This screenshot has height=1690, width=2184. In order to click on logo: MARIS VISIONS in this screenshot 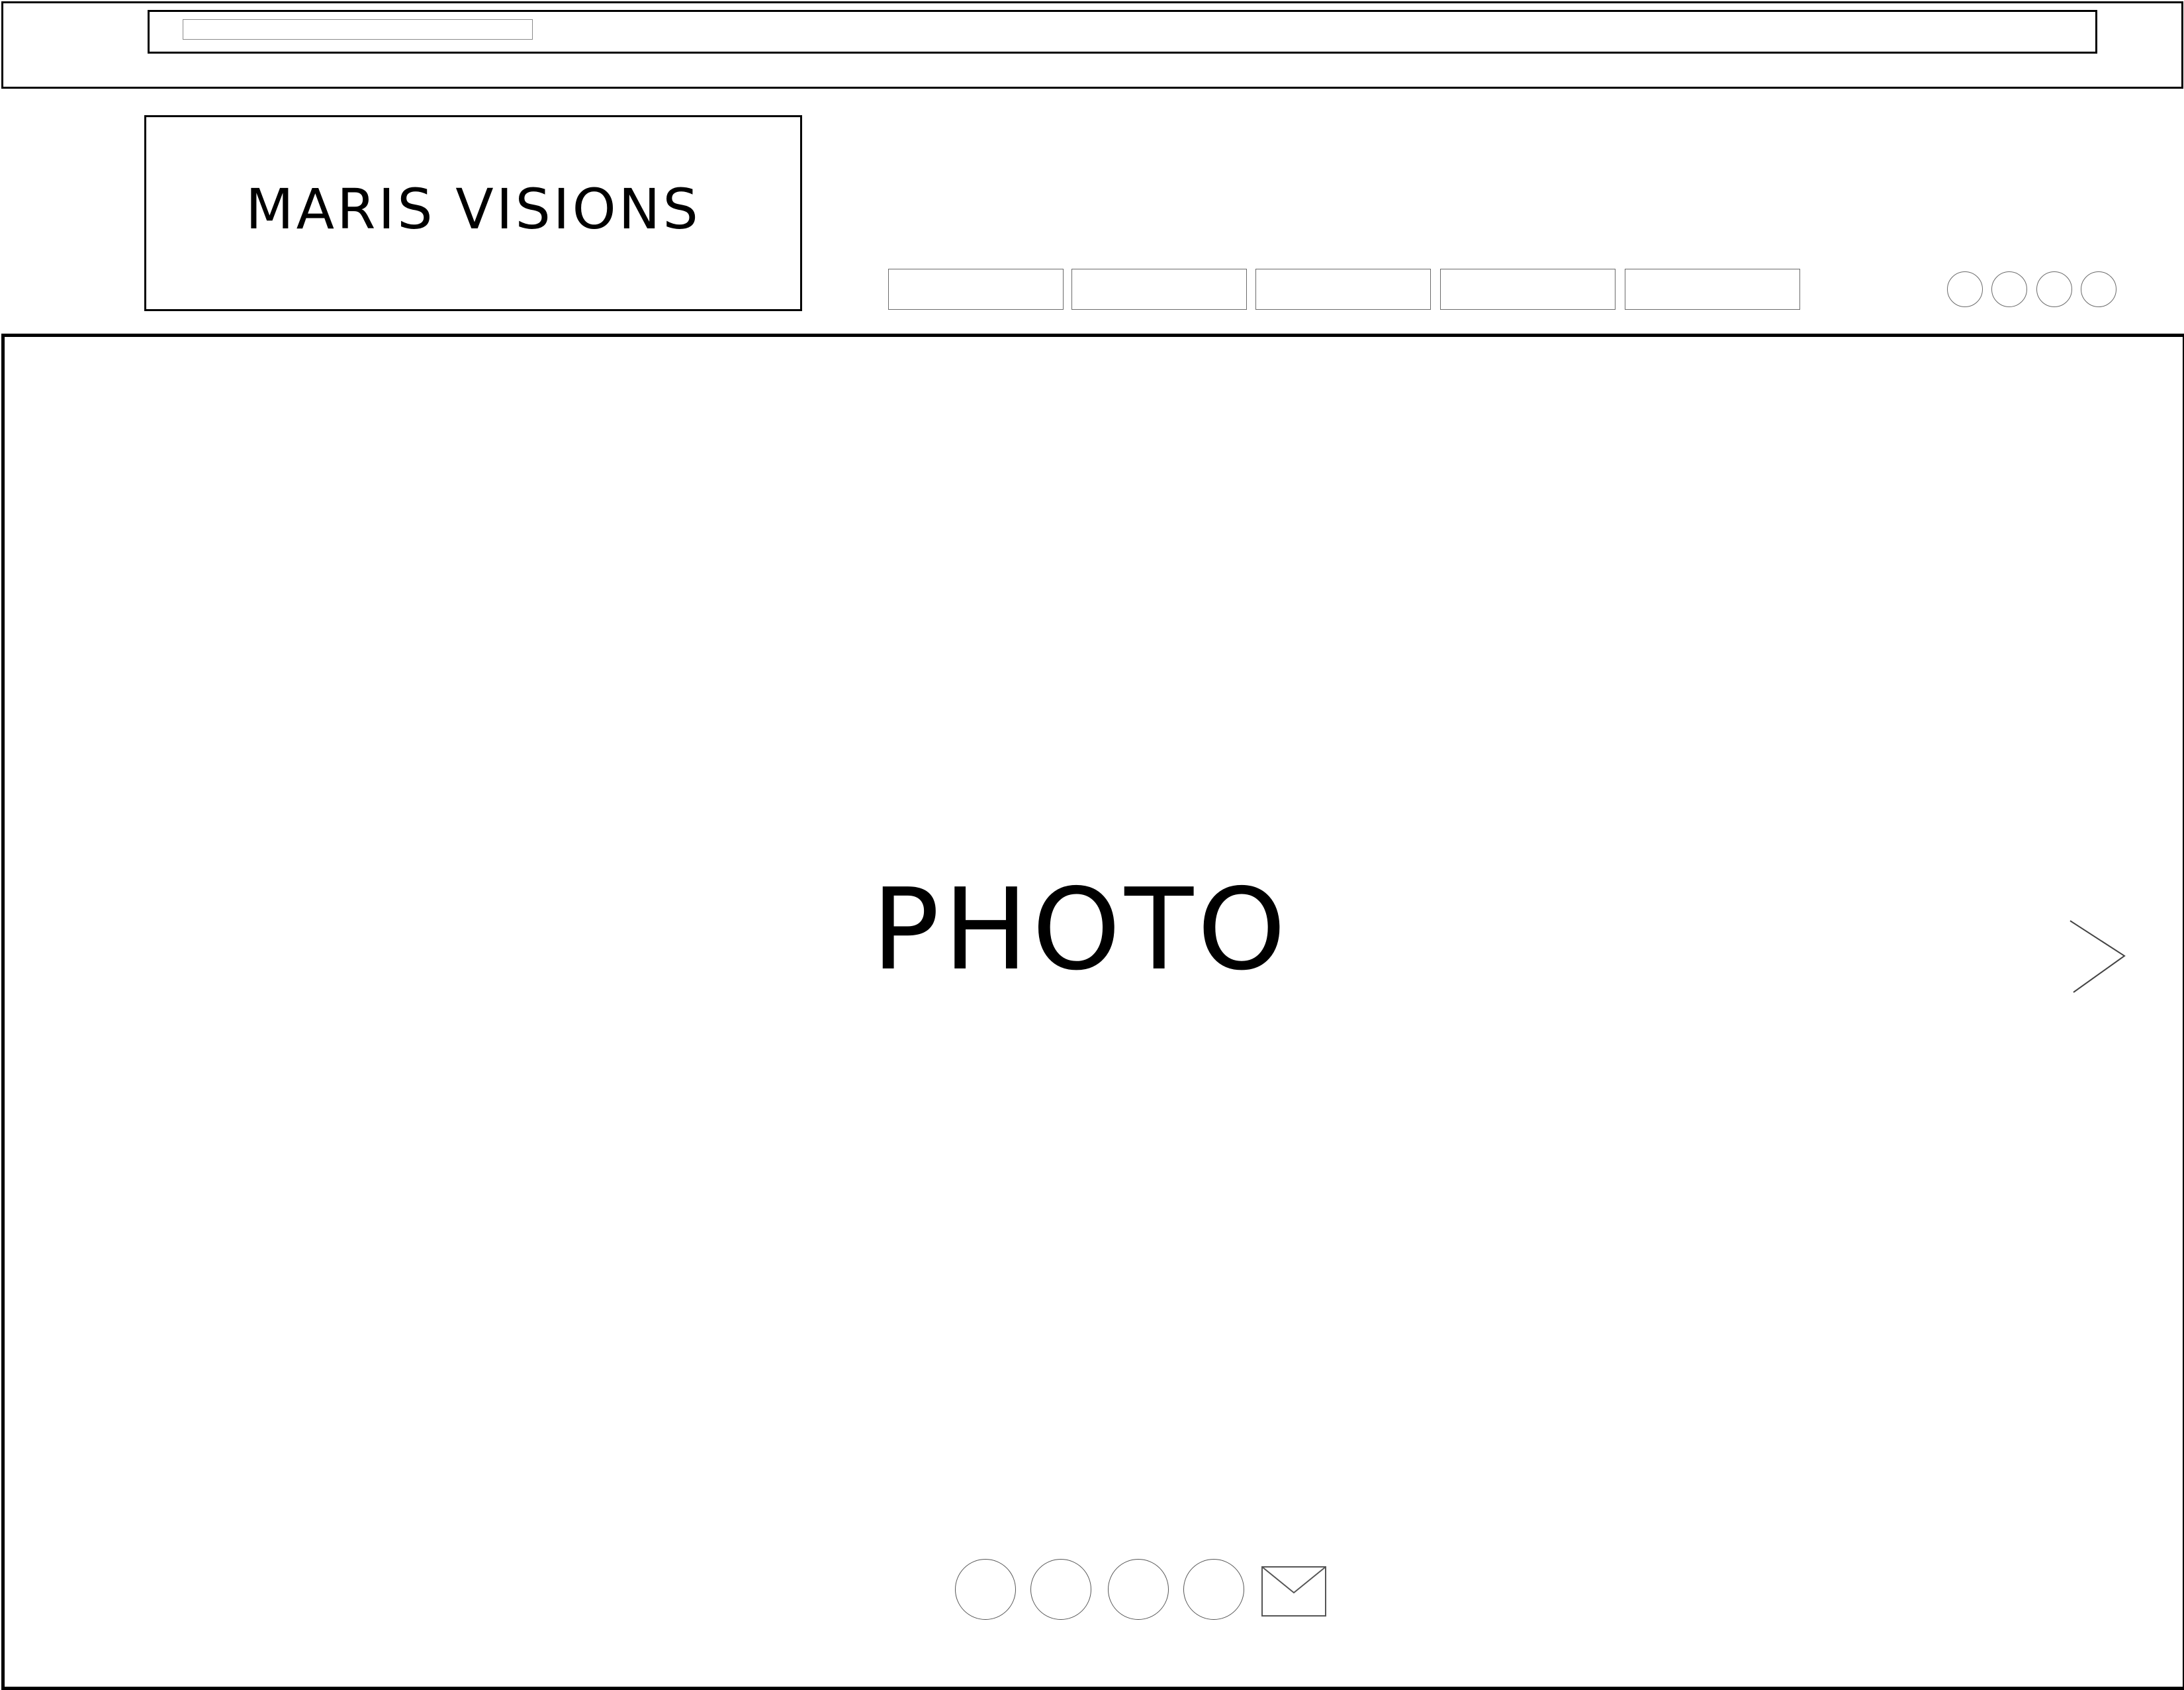, I will do `click(473, 213)`.